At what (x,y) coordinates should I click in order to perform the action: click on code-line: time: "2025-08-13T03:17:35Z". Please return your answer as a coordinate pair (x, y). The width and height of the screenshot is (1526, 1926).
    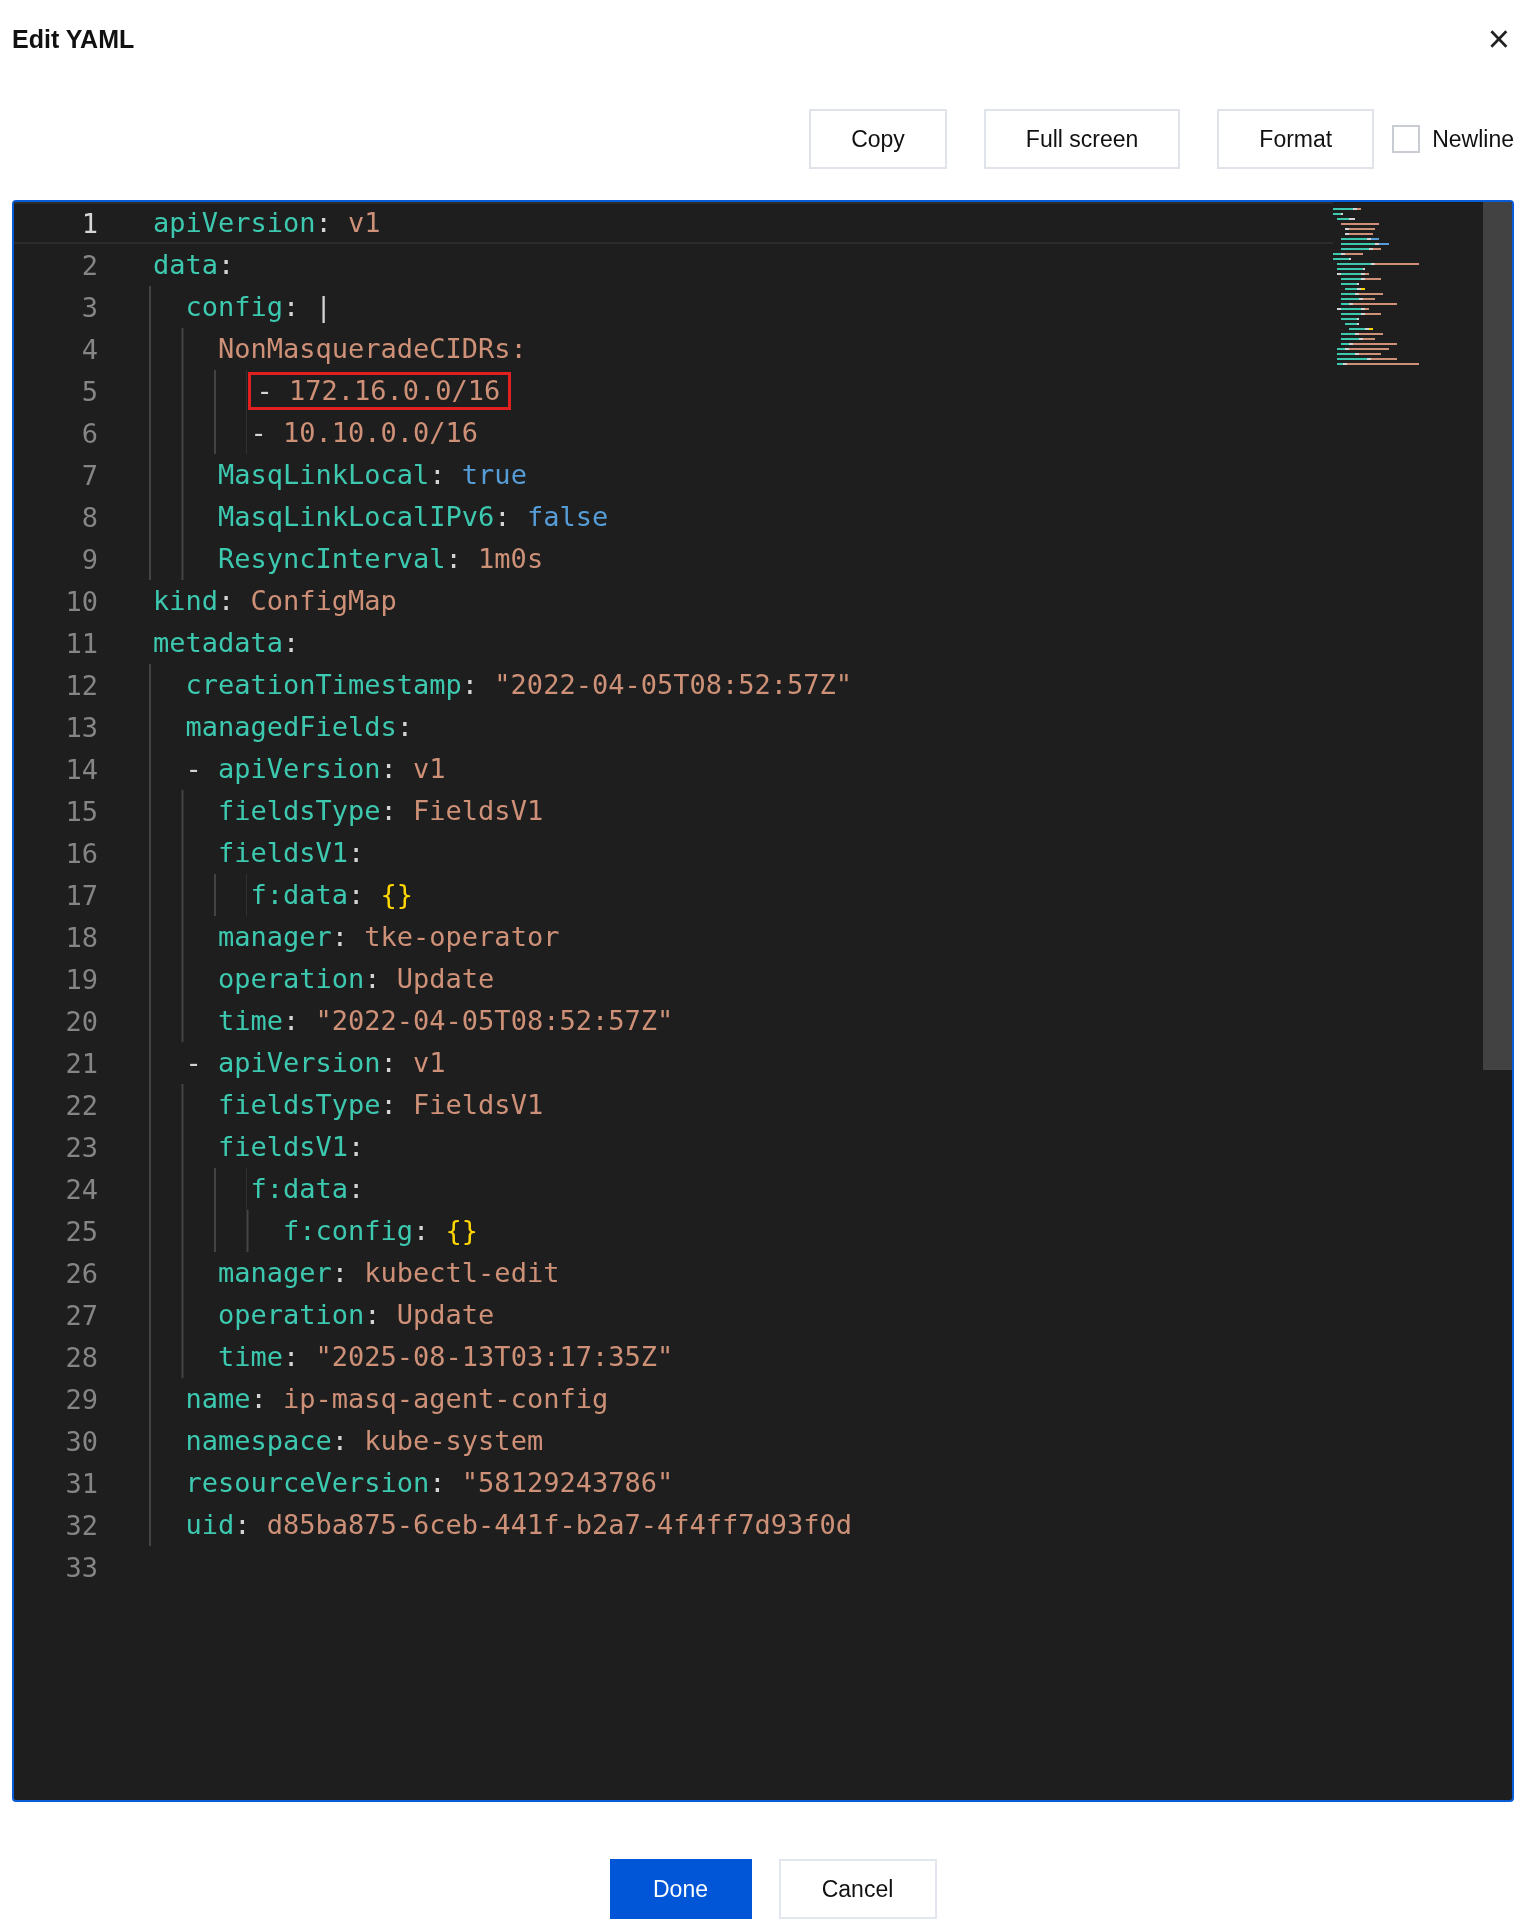
    Looking at the image, I should click on (446, 1357).